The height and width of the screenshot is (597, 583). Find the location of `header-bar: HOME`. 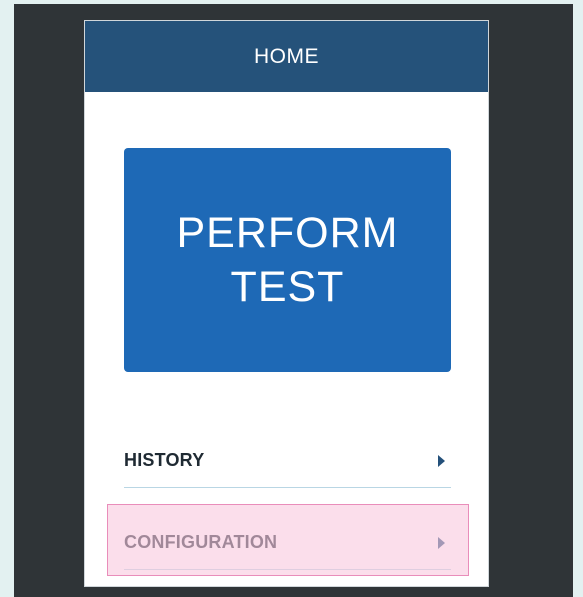

header-bar: HOME is located at coordinates (286, 56).